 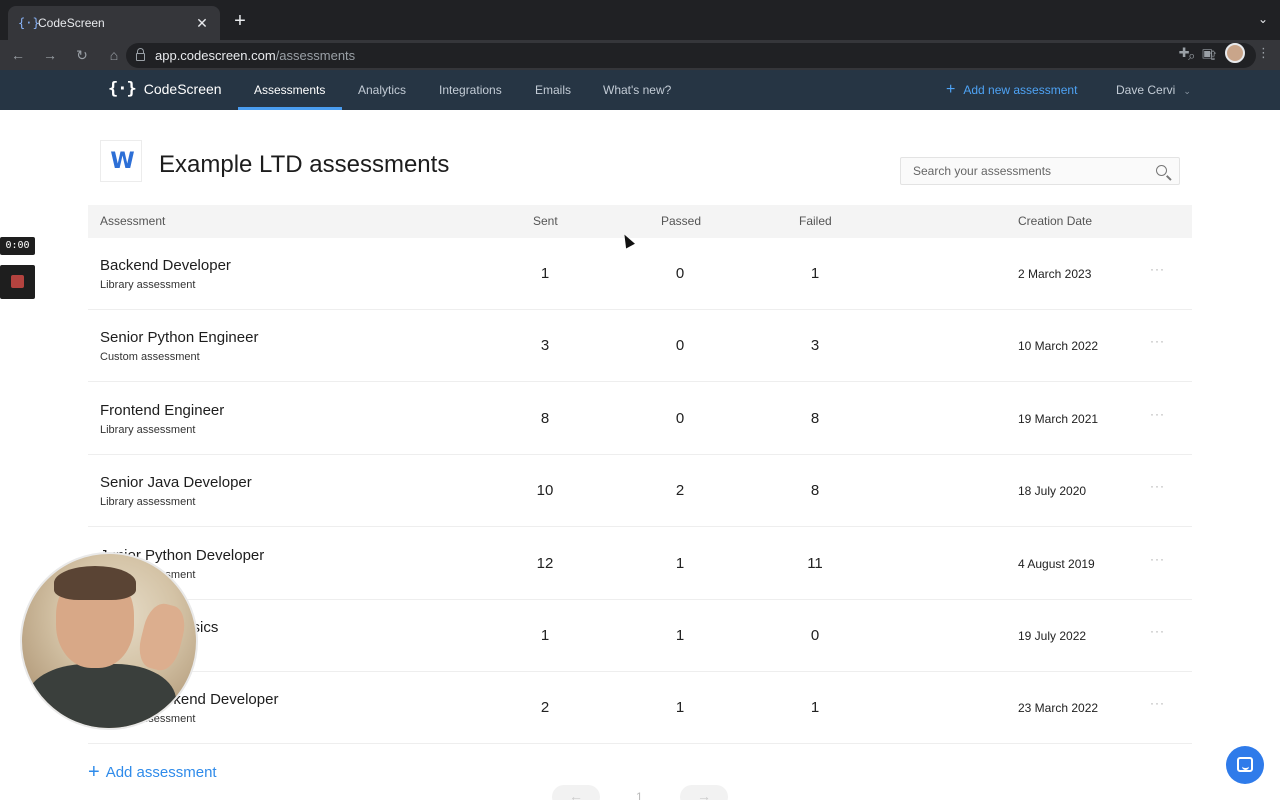 What do you see at coordinates (82, 55) in the screenshot?
I see `reload-icon: ↻` at bounding box center [82, 55].